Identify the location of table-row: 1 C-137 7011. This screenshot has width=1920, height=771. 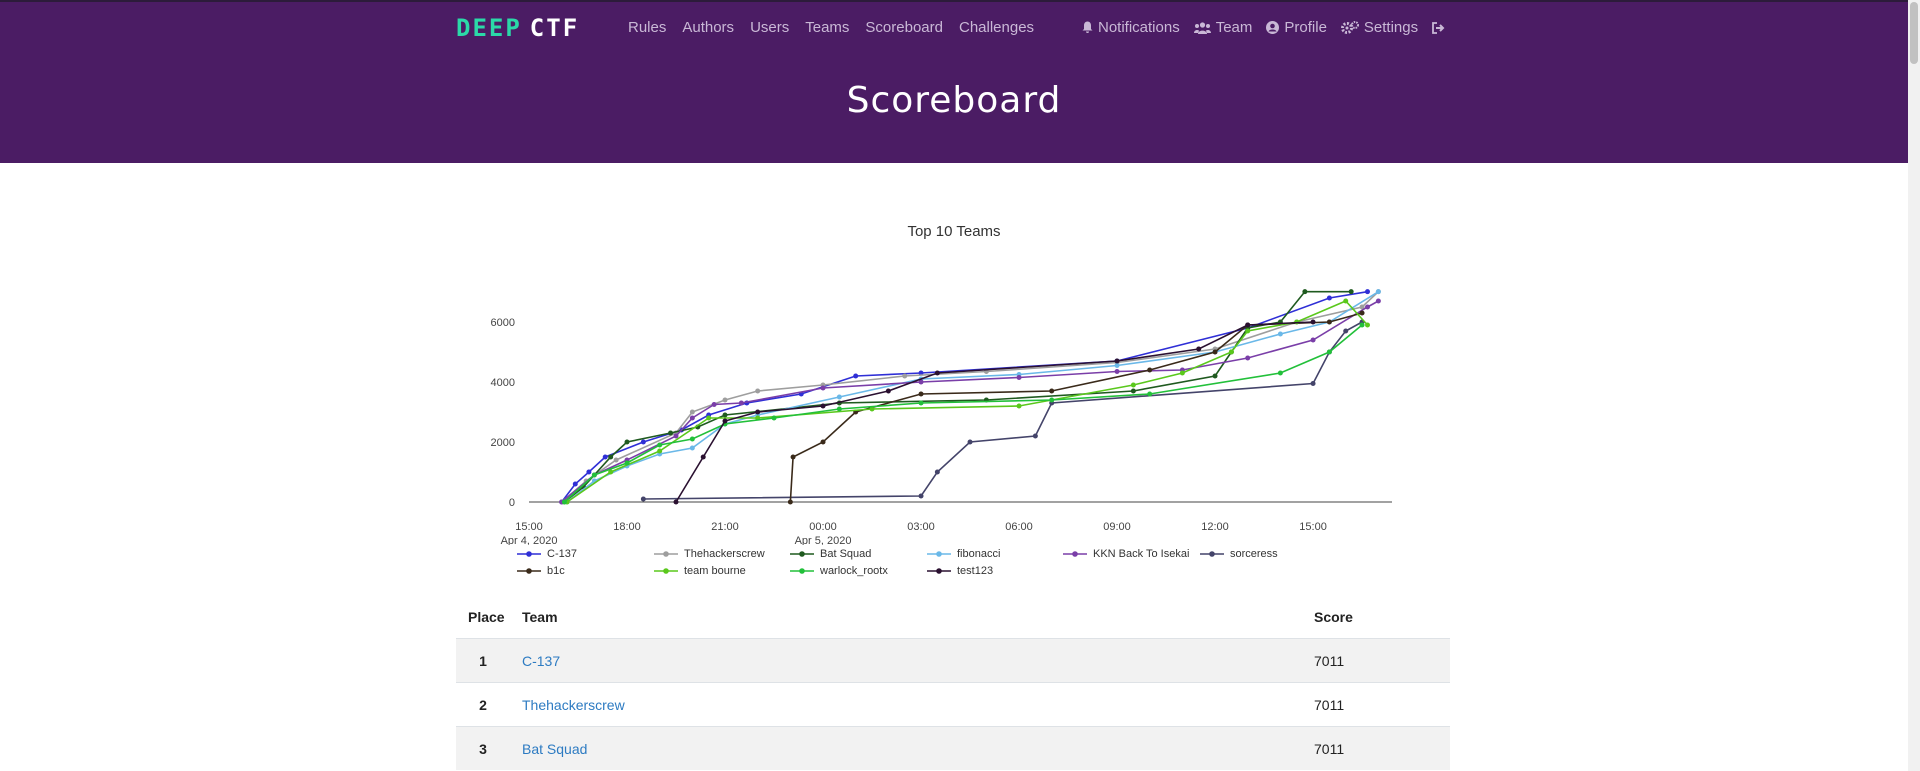
(953, 660).